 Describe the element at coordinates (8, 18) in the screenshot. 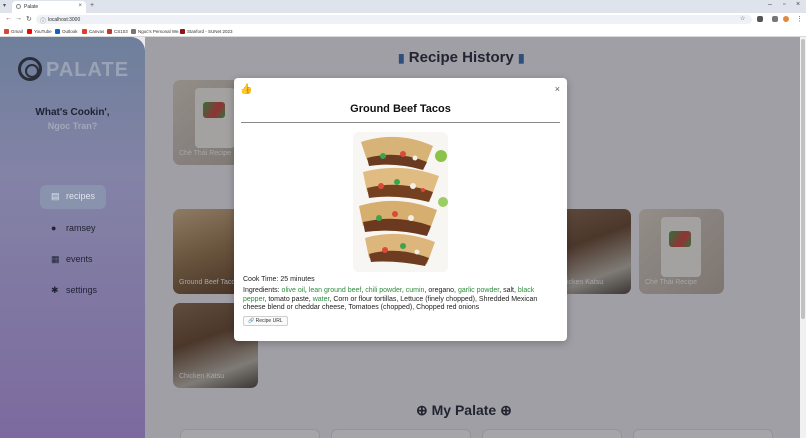

I see `back-icon: ←` at that location.